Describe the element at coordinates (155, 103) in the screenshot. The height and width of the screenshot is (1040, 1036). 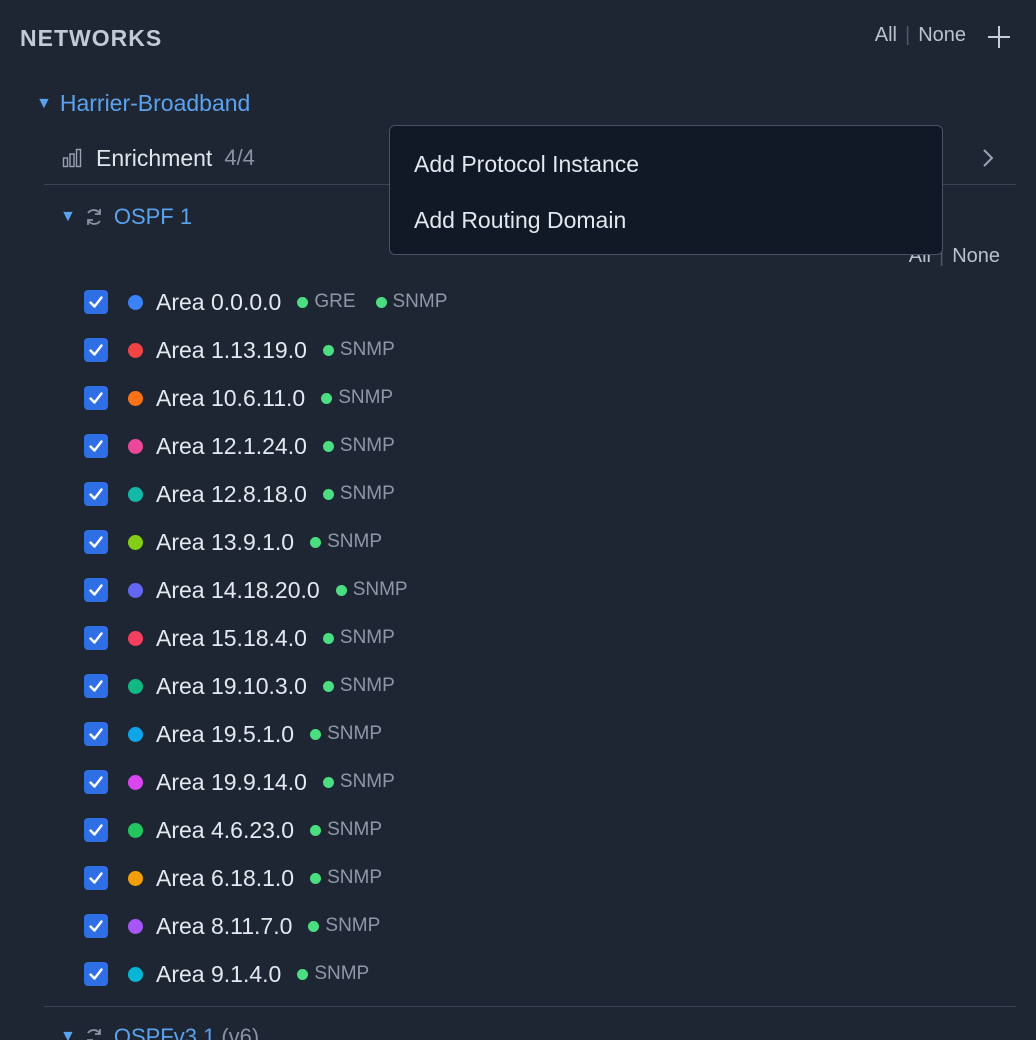
I see `network-name: Harrier-Broadband` at that location.